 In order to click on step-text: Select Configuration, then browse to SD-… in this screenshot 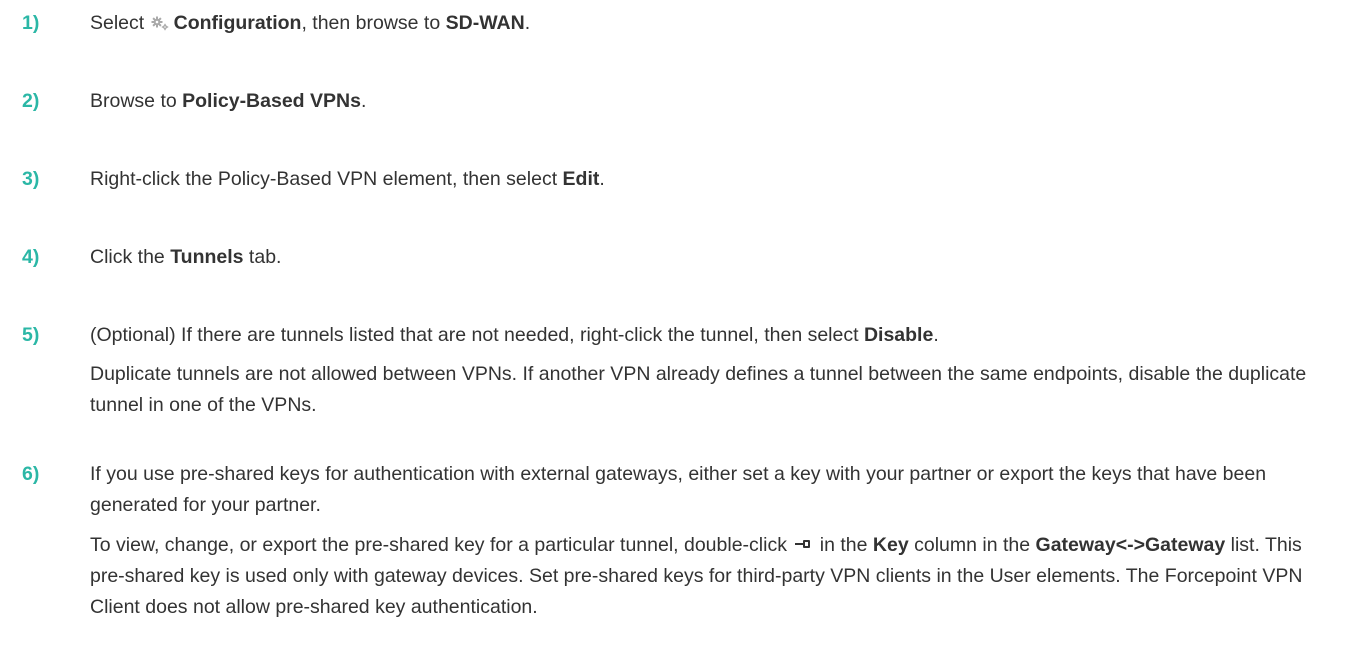, I will do `click(715, 23)`.